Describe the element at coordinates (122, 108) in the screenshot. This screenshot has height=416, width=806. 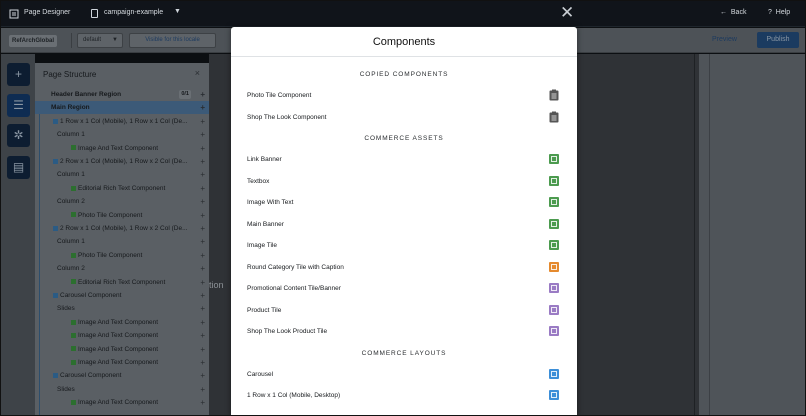
I see `tree-region: Main Region +` at that location.